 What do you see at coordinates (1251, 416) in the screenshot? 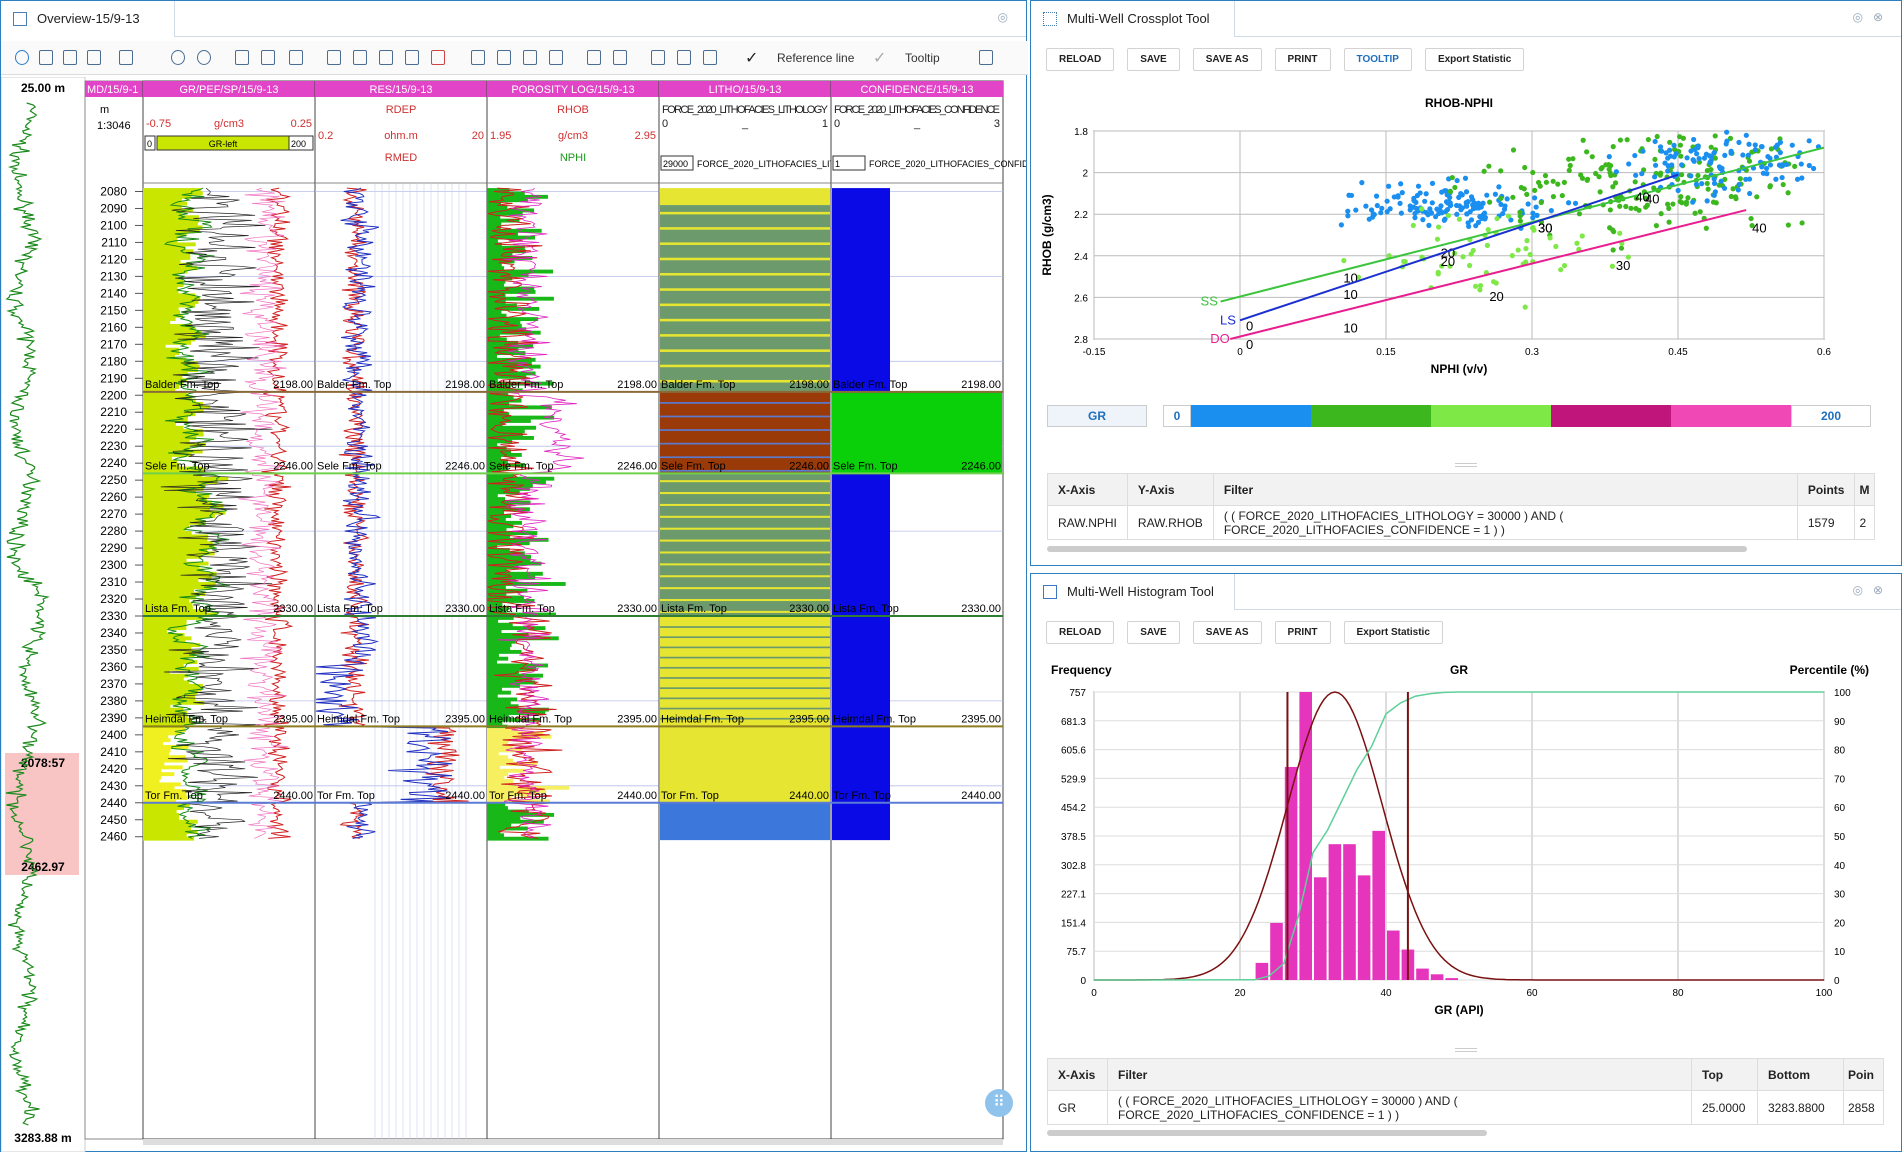
I see `colorbar-swatch` at bounding box center [1251, 416].